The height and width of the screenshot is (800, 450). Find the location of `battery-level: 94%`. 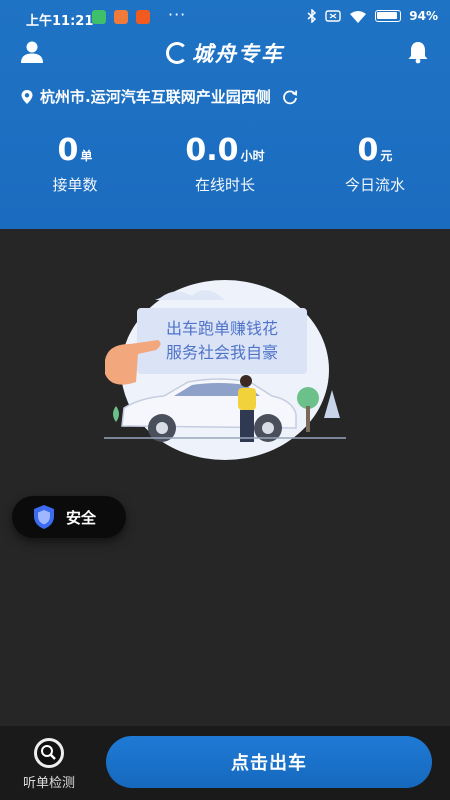

battery-level: 94% is located at coordinates (423, 16).